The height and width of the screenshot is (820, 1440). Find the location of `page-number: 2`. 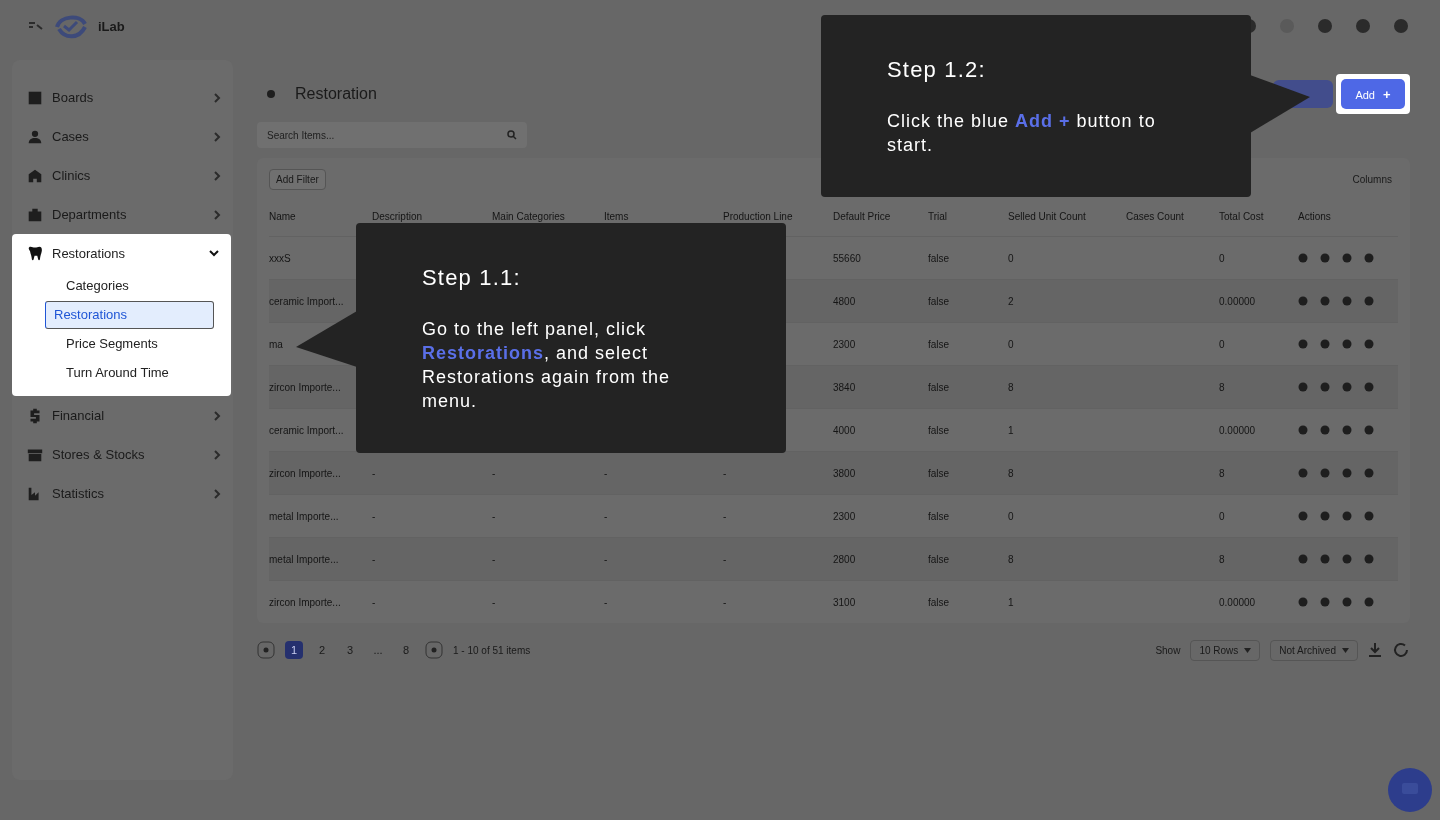

page-number: 2 is located at coordinates (322, 650).